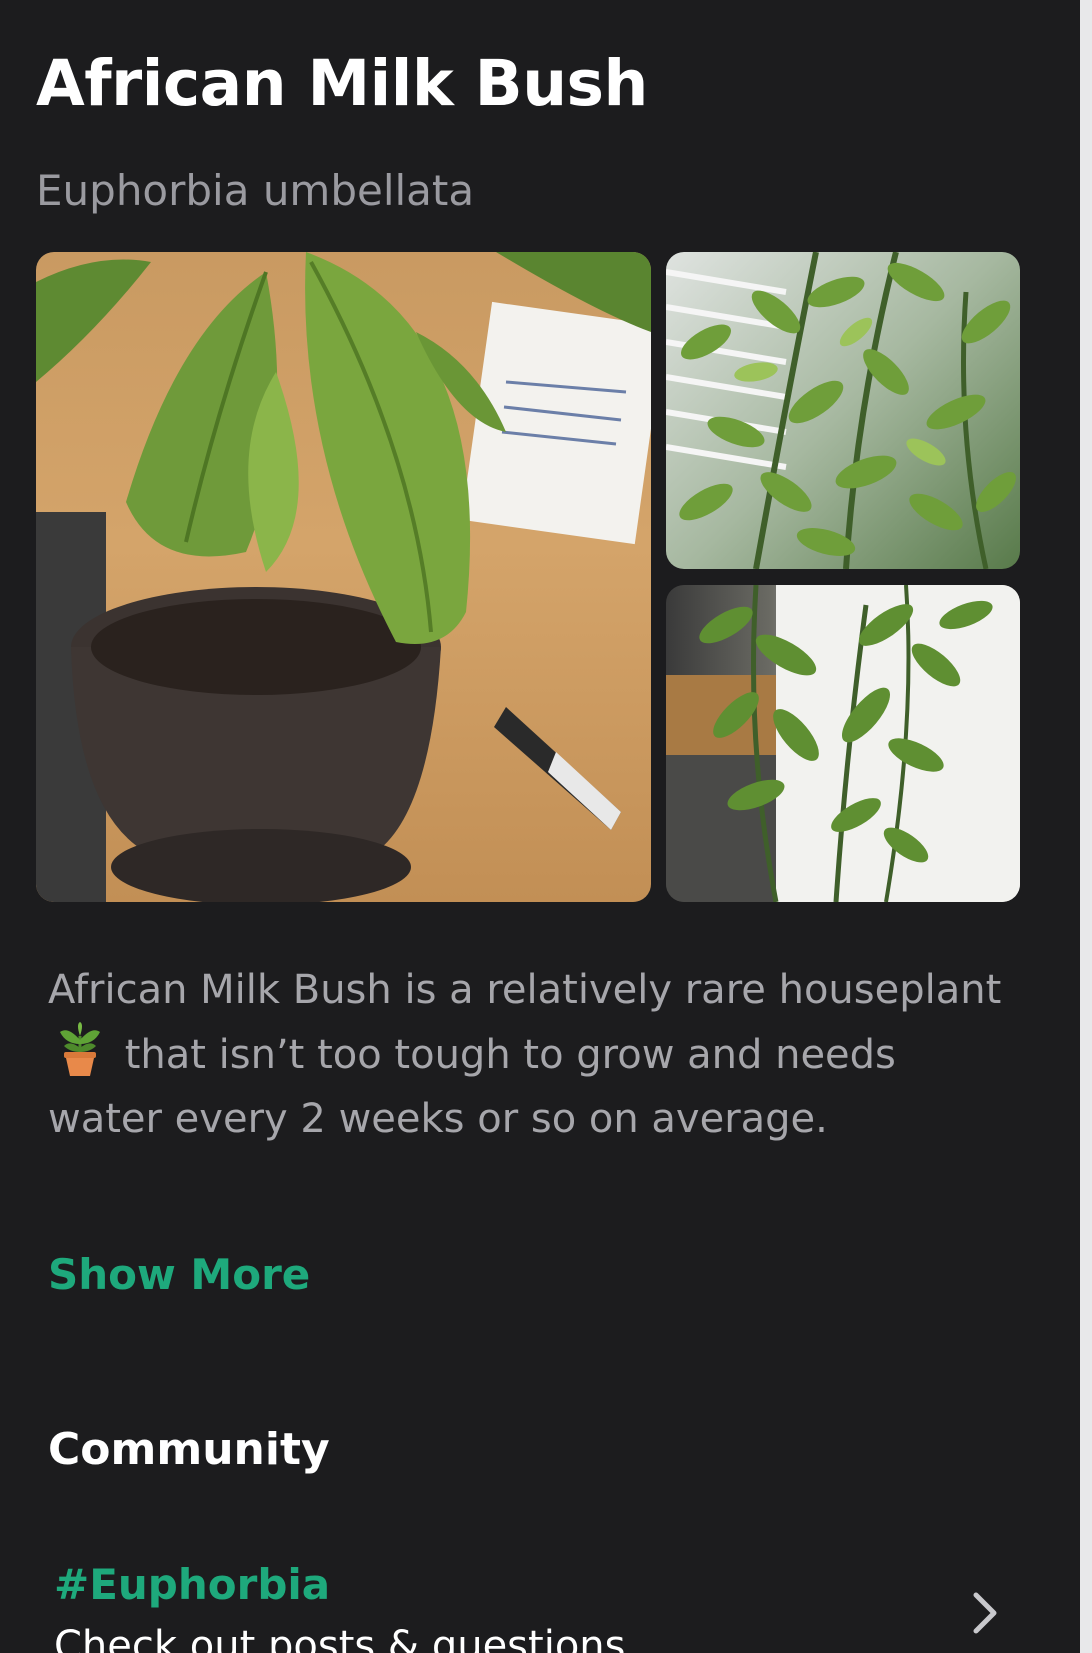  I want to click on community-row-subtitle: Check out posts & questions, so click(340, 1638).